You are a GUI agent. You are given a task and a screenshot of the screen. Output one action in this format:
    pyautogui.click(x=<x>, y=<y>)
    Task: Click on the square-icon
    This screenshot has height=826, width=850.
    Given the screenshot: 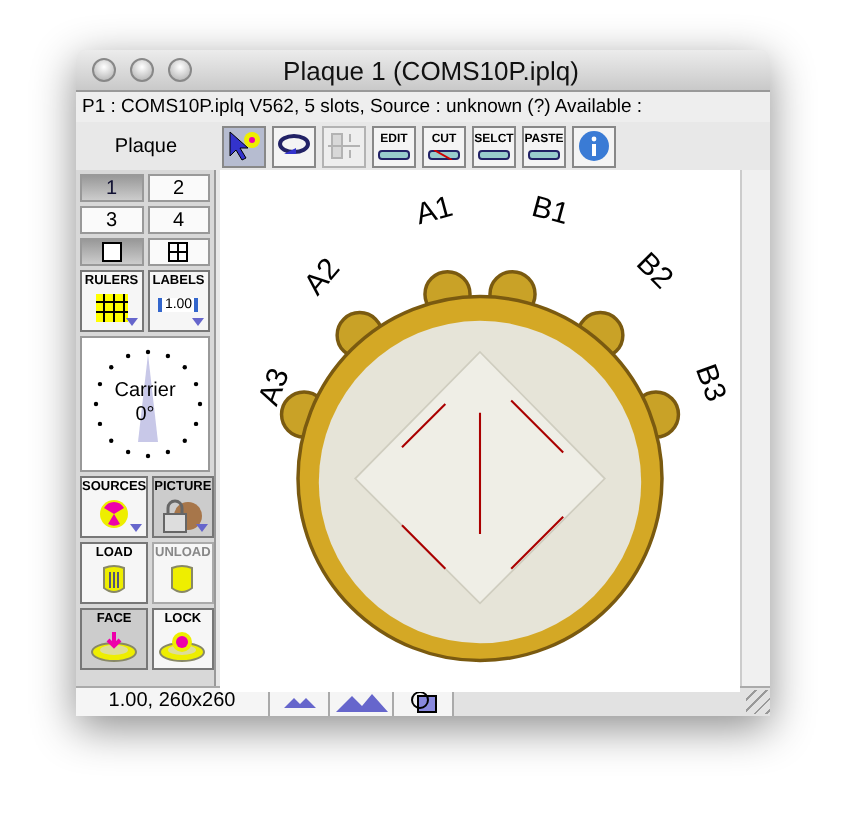 What is the action you would take?
    pyautogui.click(x=111, y=252)
    